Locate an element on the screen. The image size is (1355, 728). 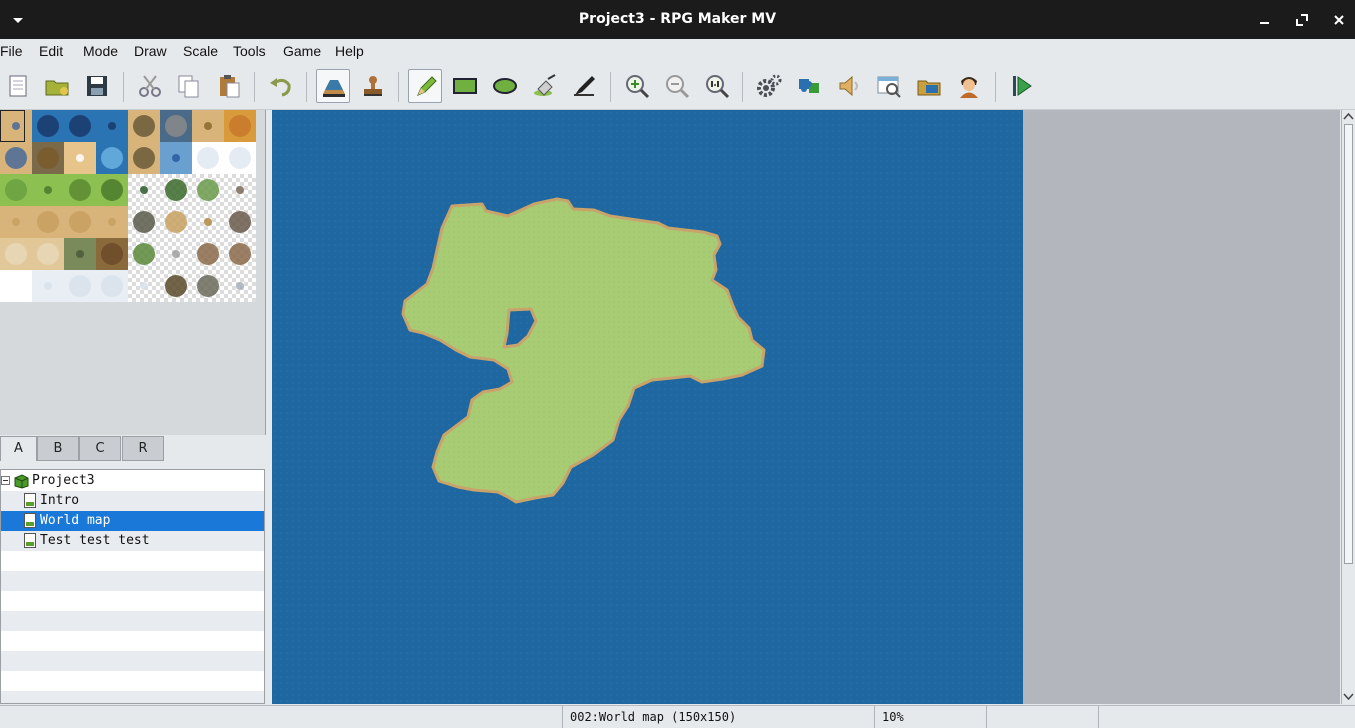
actual-size-button is located at coordinates (717, 86).